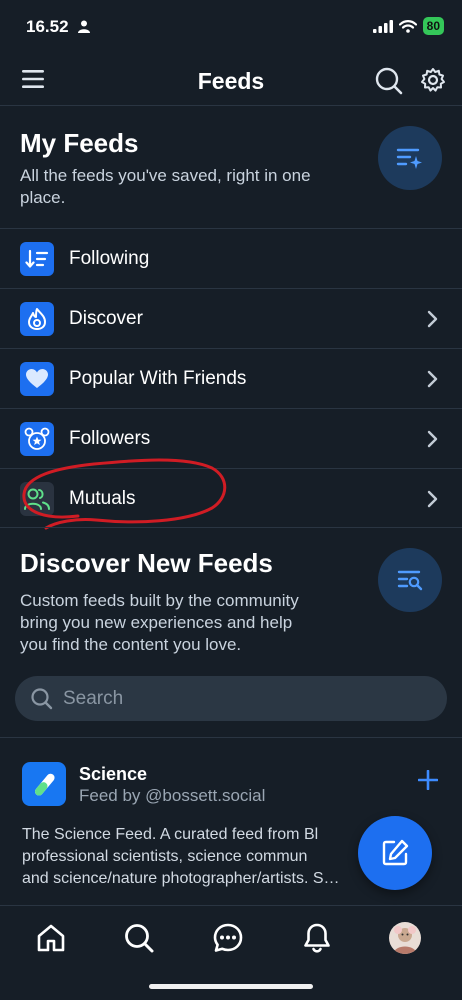  Describe the element at coordinates (124, 494) in the screenshot. I see `annotation-scribble` at that location.